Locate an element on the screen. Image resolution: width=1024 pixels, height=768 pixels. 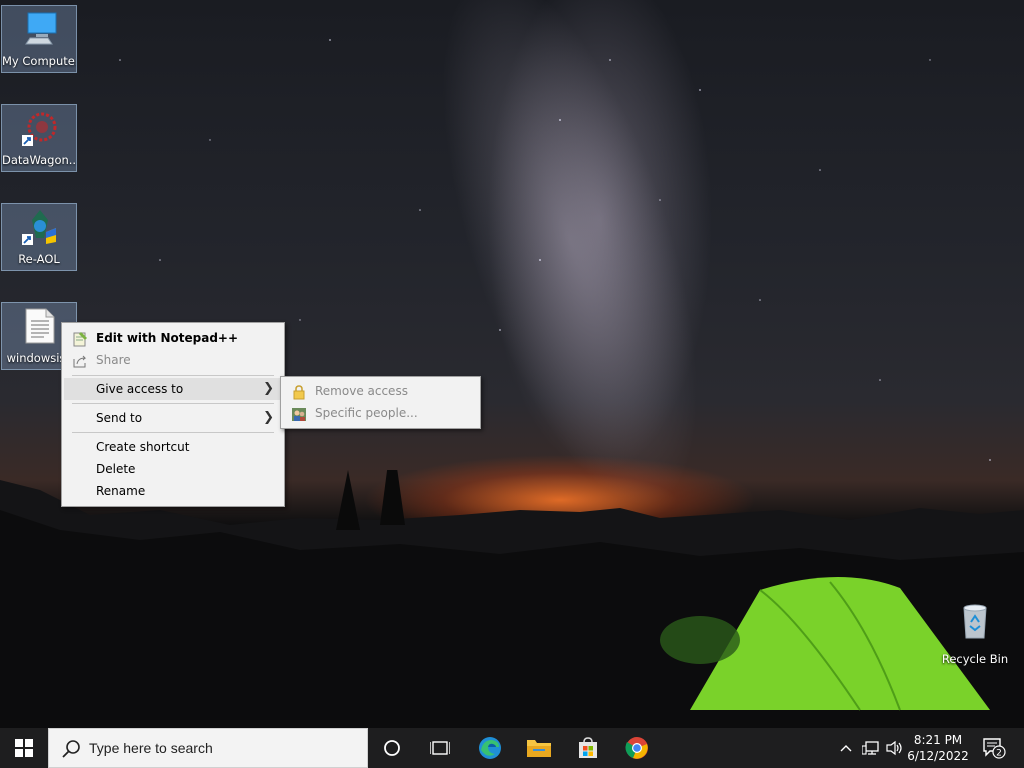
clock-time: 8:21 PM is located at coordinates (938, 740).